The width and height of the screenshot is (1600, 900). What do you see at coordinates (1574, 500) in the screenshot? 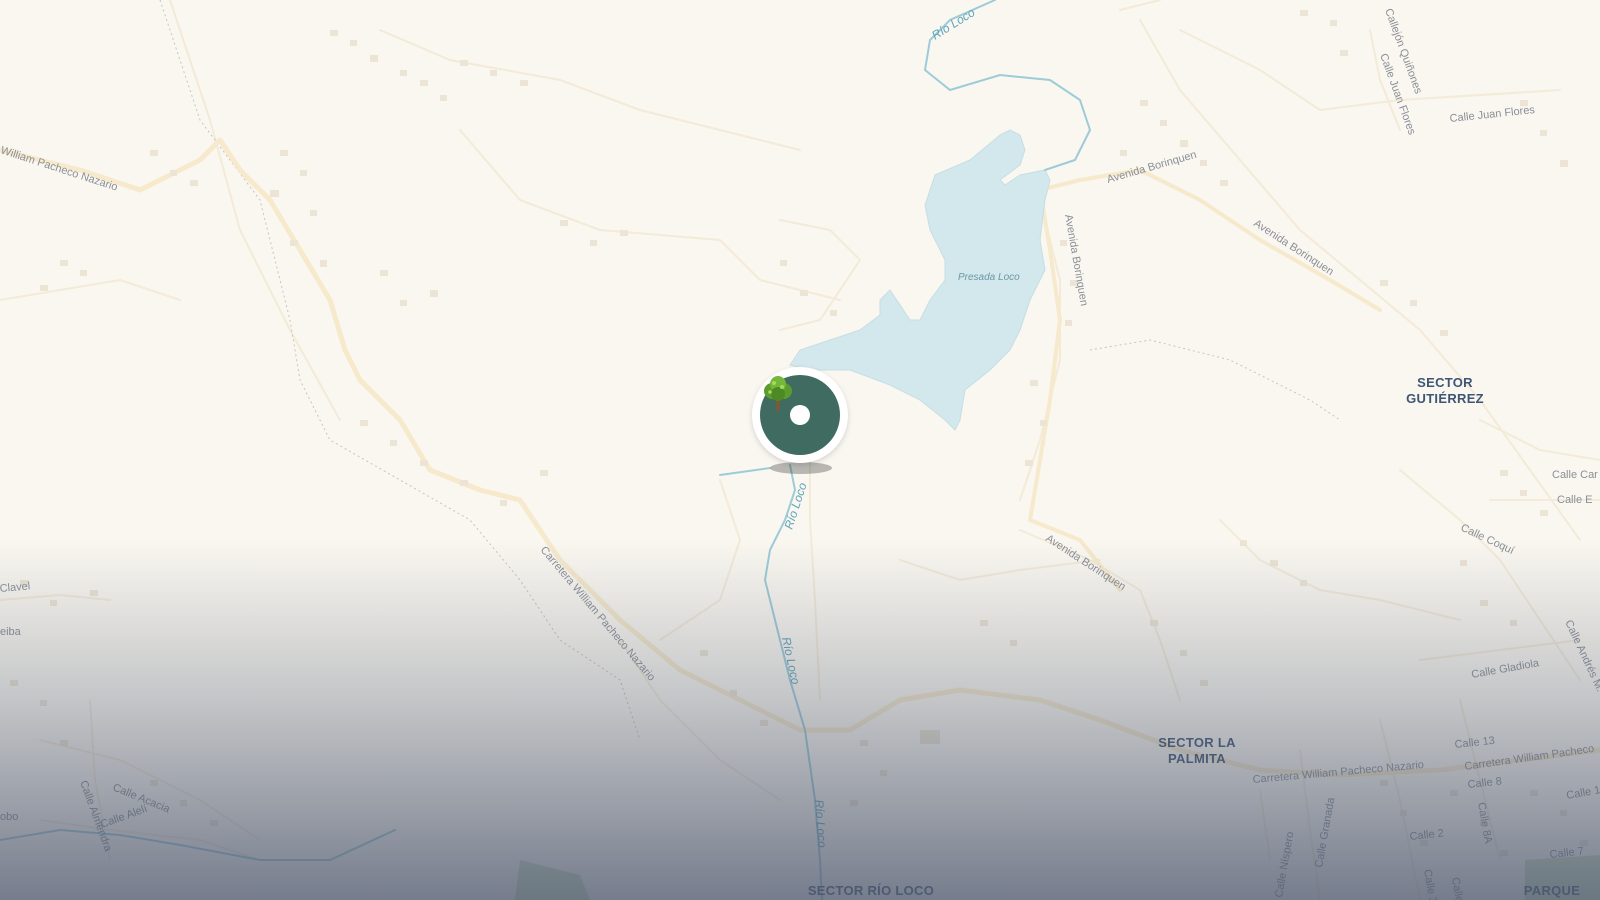
I see `street-label: Calle E` at bounding box center [1574, 500].